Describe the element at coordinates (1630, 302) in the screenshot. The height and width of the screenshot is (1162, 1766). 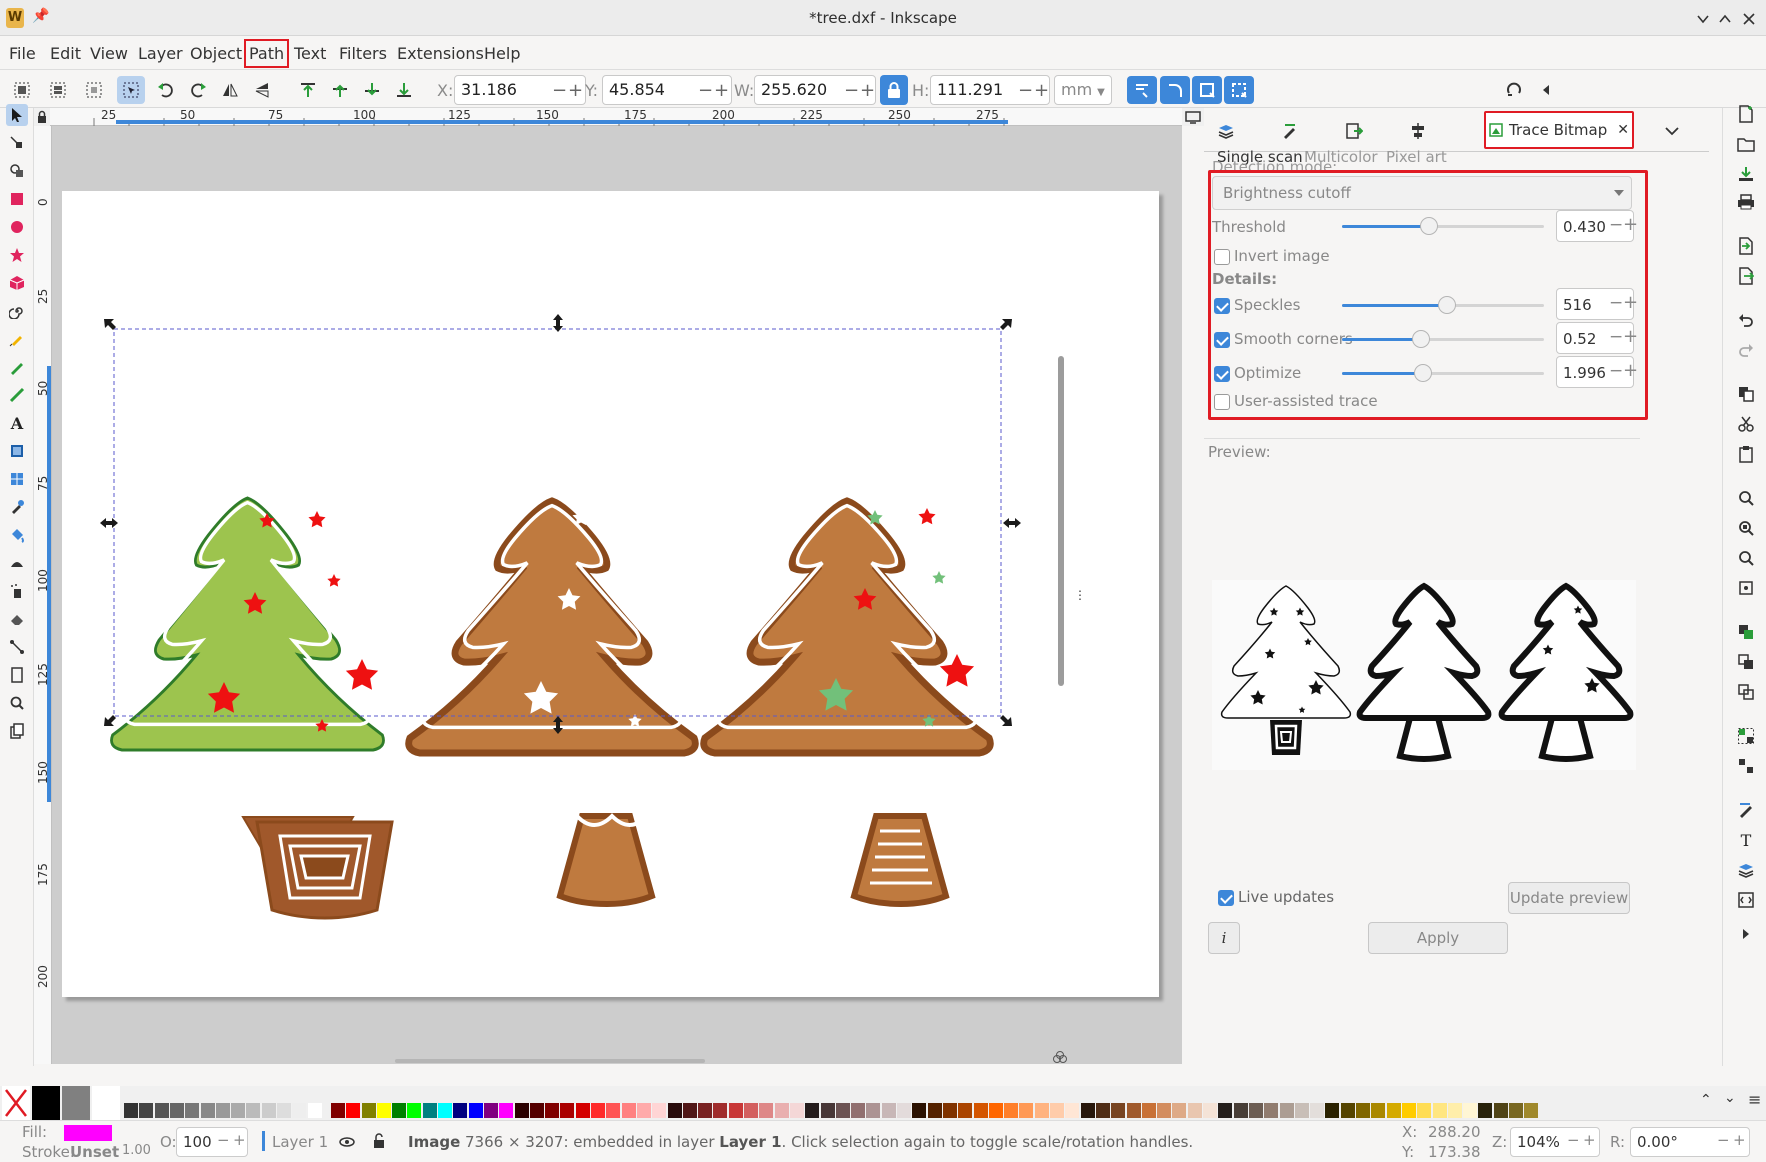
I see `speckles-increment-icon: +` at that location.